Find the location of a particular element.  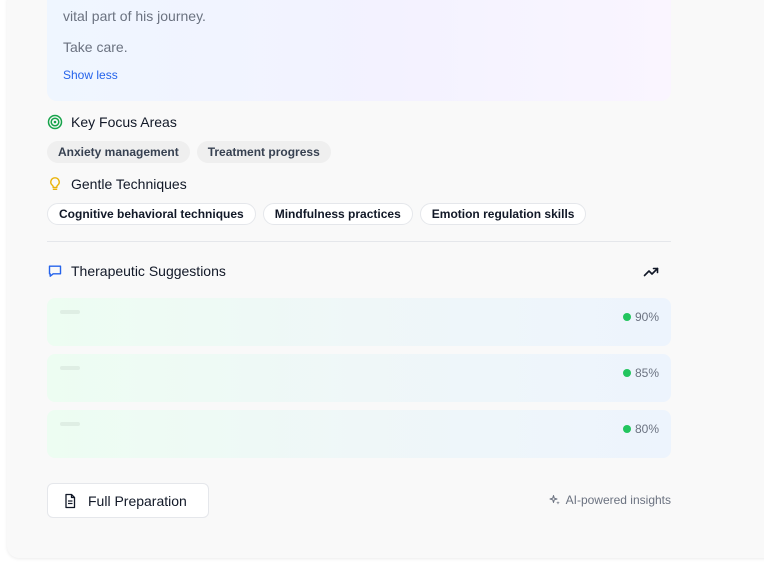

confidence-score: 90% is located at coordinates (640, 317).